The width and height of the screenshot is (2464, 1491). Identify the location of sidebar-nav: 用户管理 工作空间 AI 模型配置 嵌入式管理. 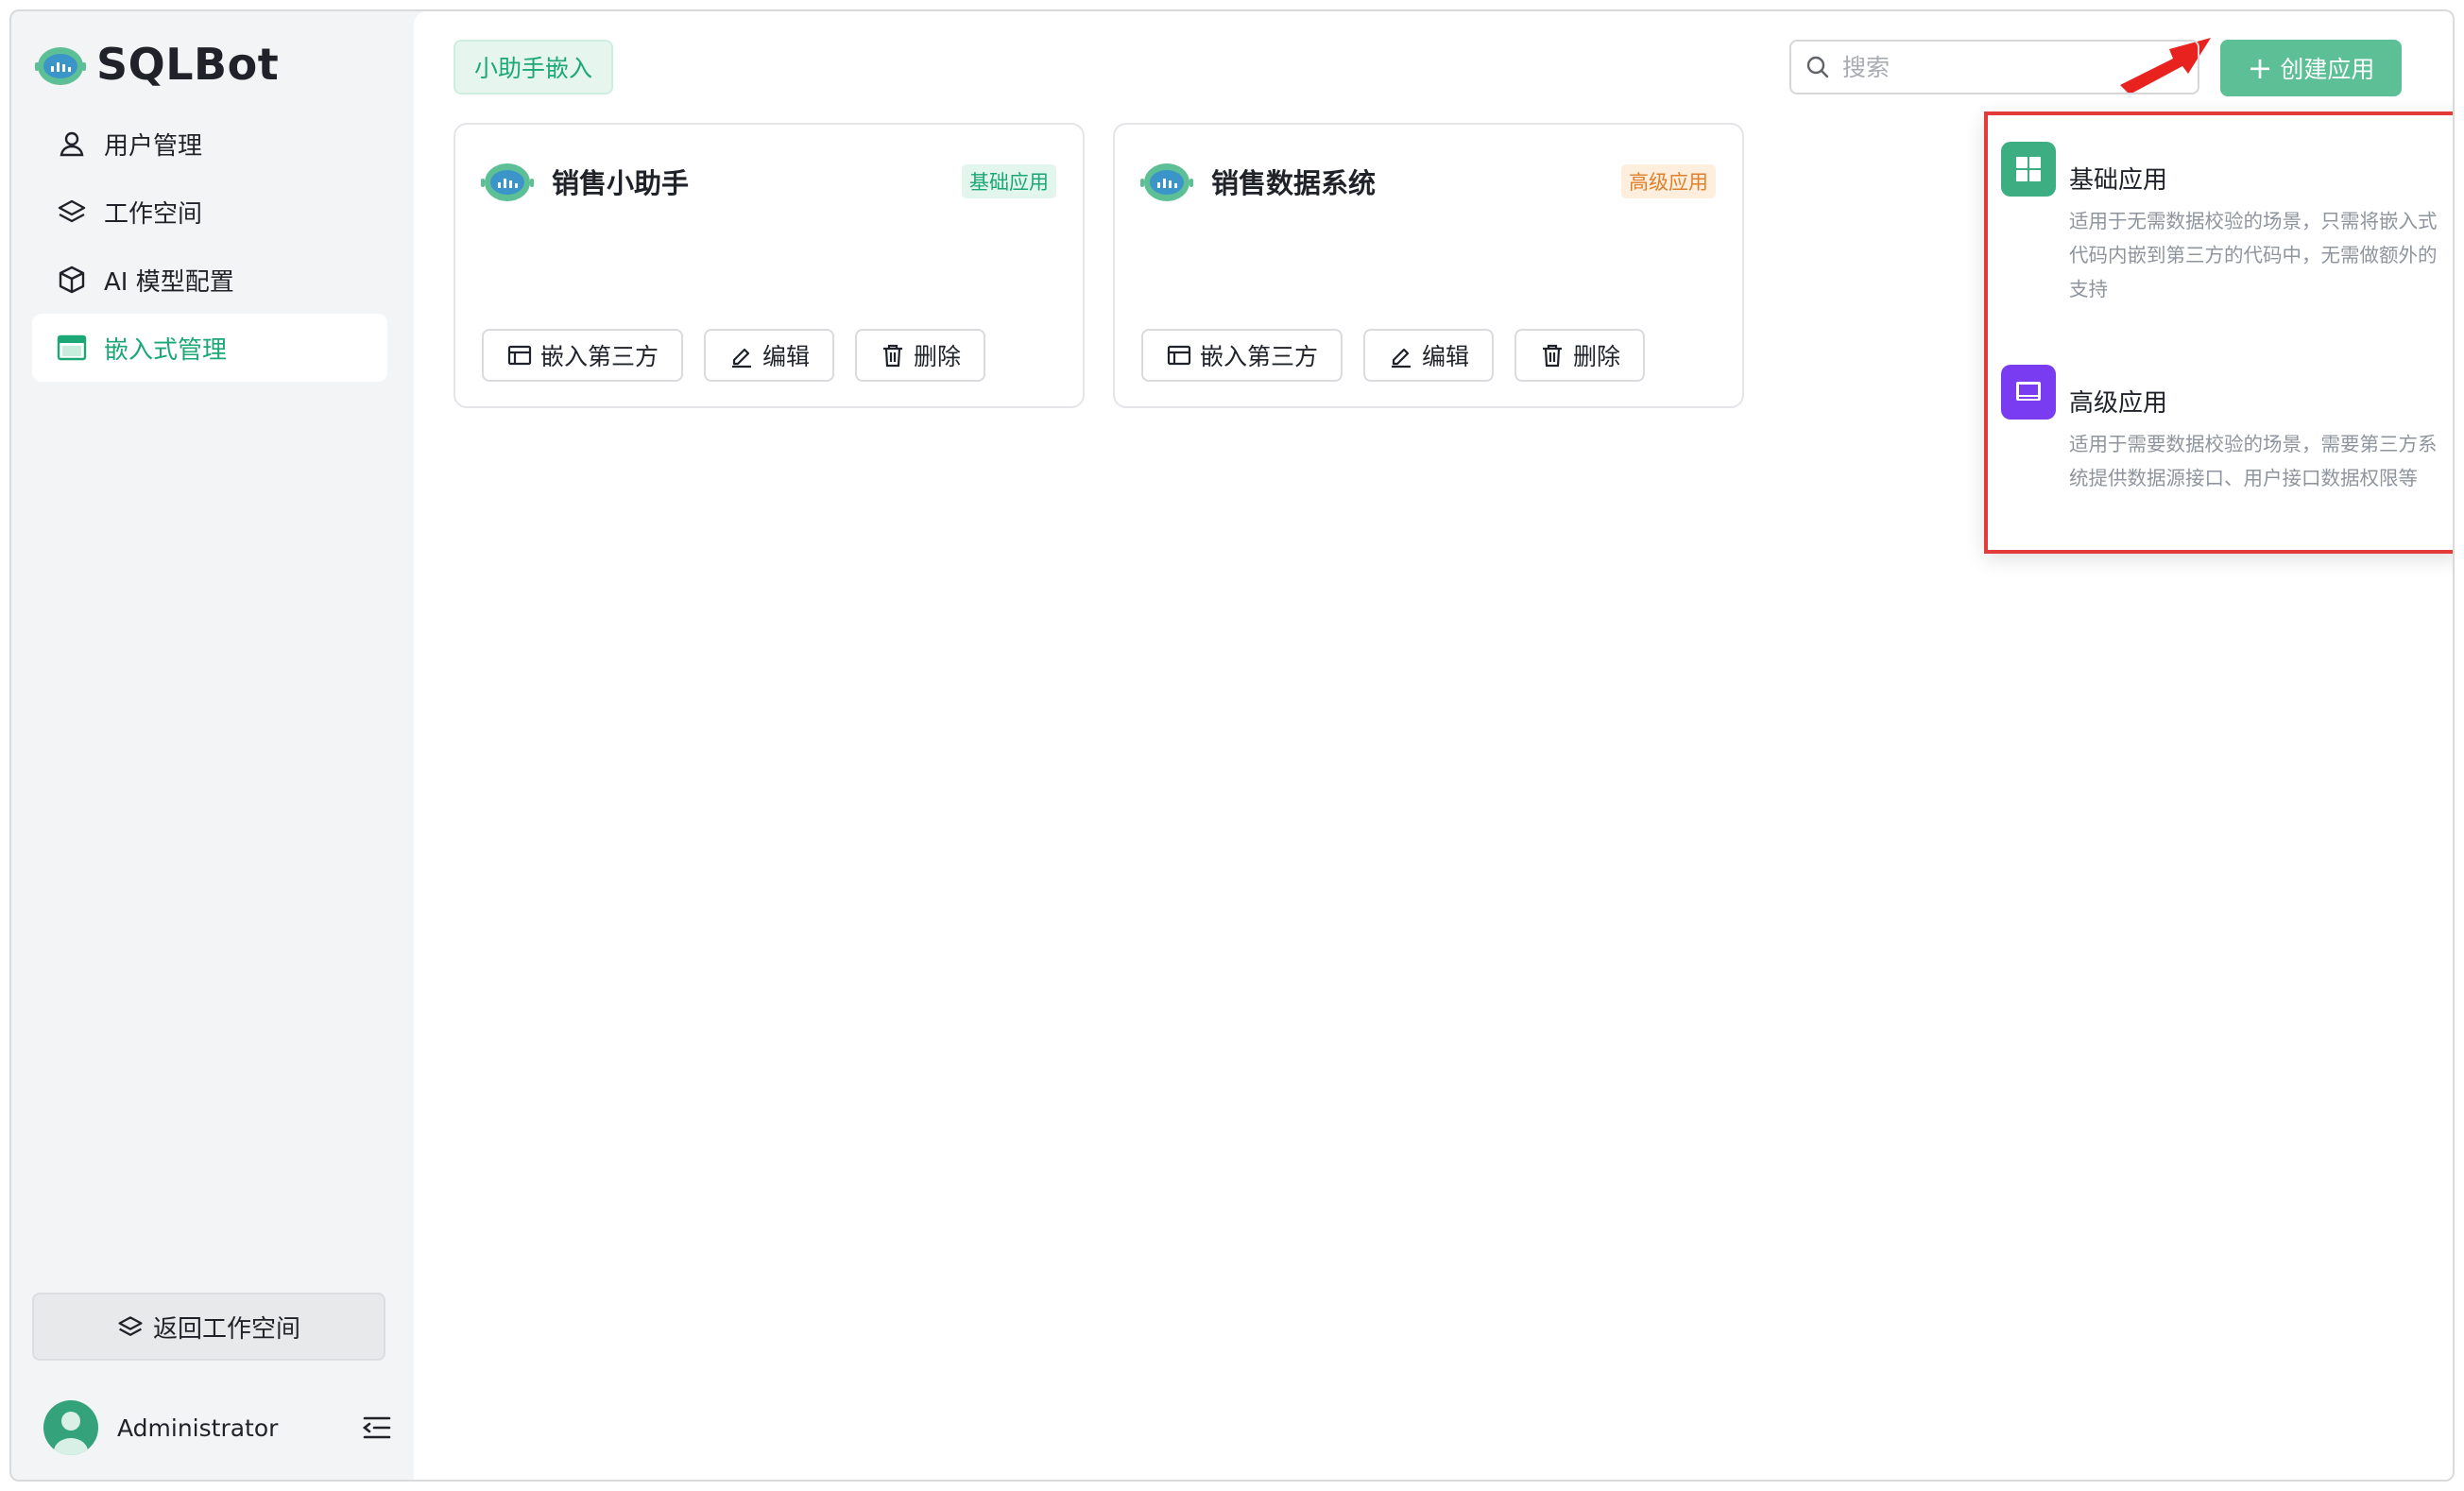
(210, 246).